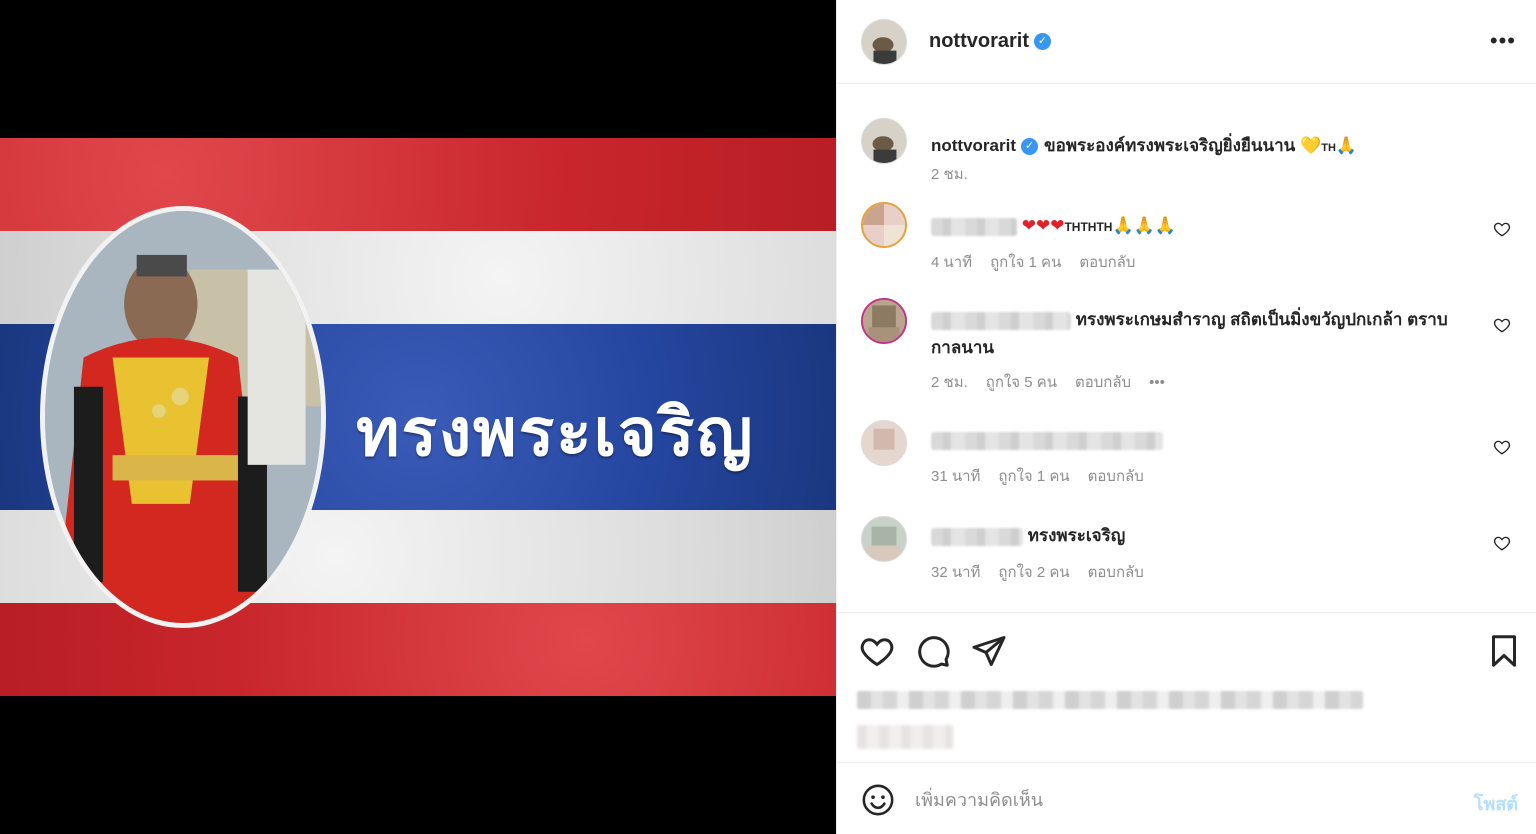  Describe the element at coordinates (949, 382) in the screenshot. I see `comment-timestamp: 2 ชม.` at that location.